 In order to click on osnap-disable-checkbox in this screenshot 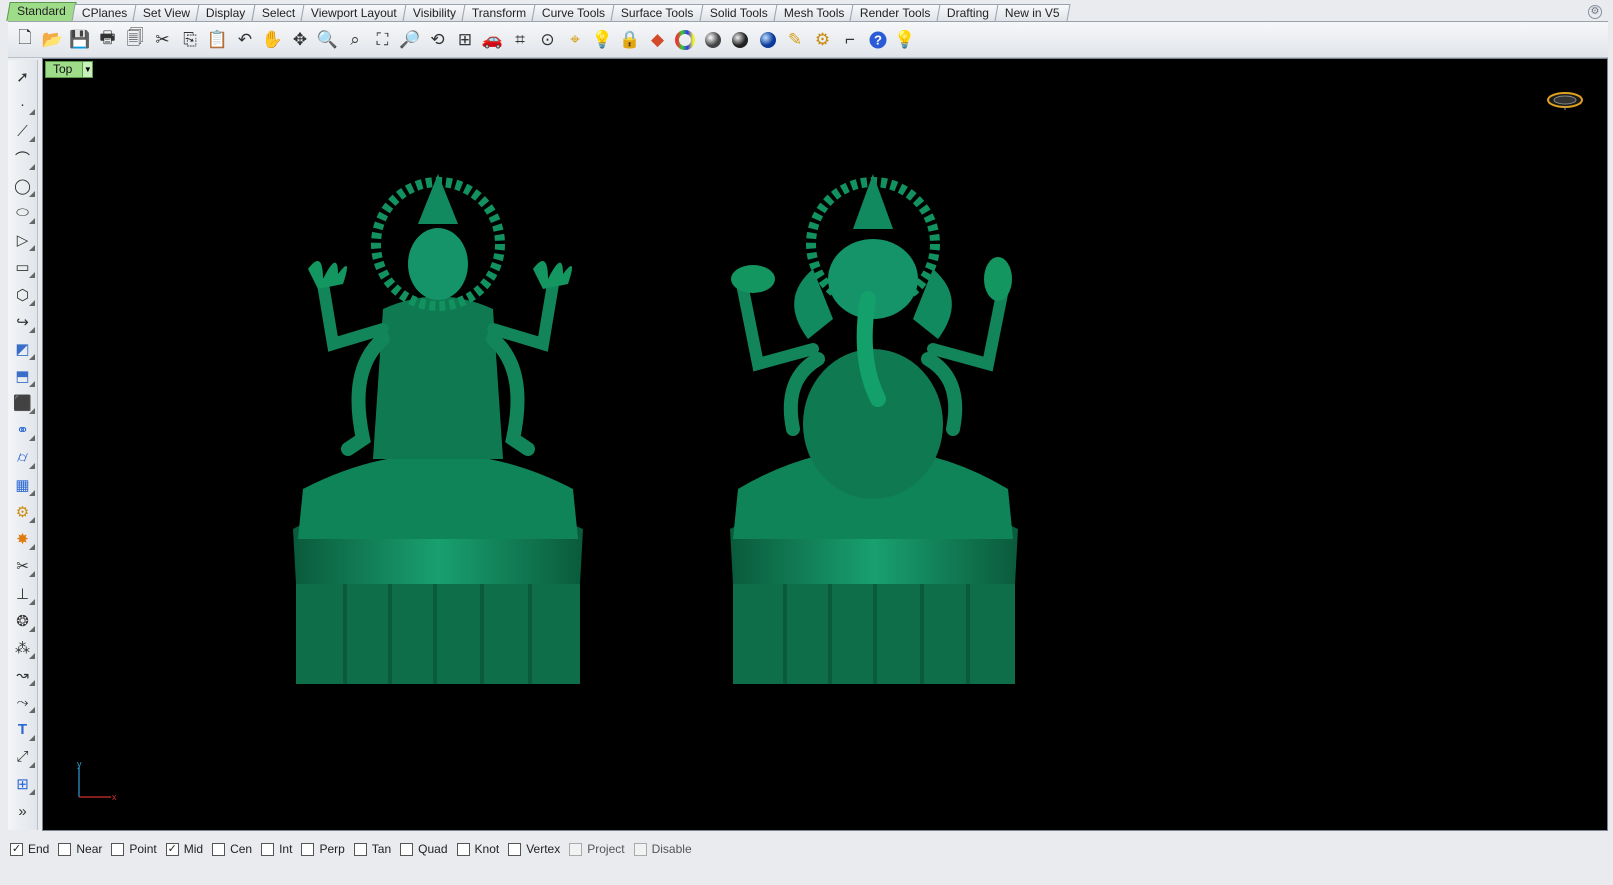, I will do `click(640, 849)`.